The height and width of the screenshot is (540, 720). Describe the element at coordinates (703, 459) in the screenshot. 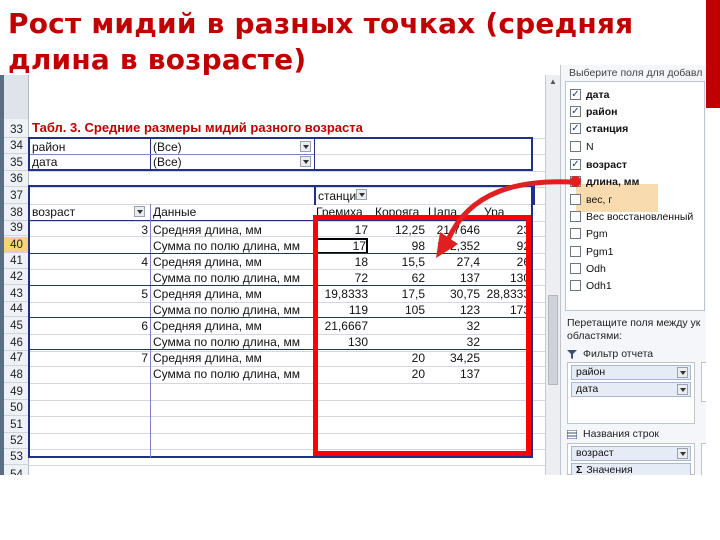

I see `values-area-edge` at that location.